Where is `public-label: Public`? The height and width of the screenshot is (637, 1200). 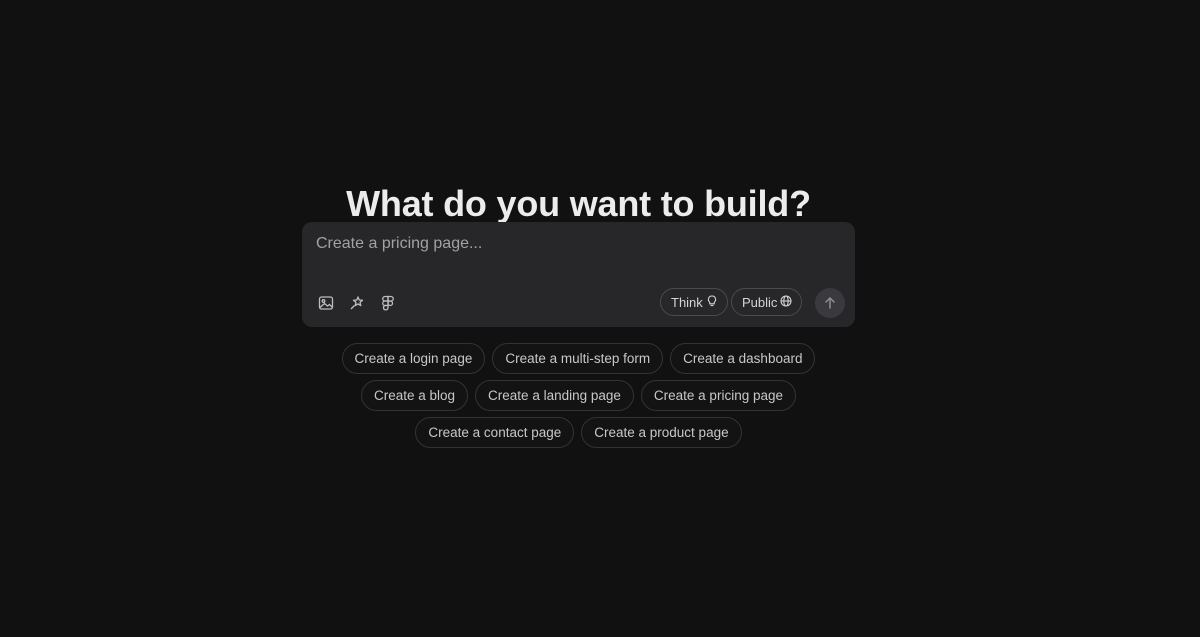 public-label: Public is located at coordinates (760, 302).